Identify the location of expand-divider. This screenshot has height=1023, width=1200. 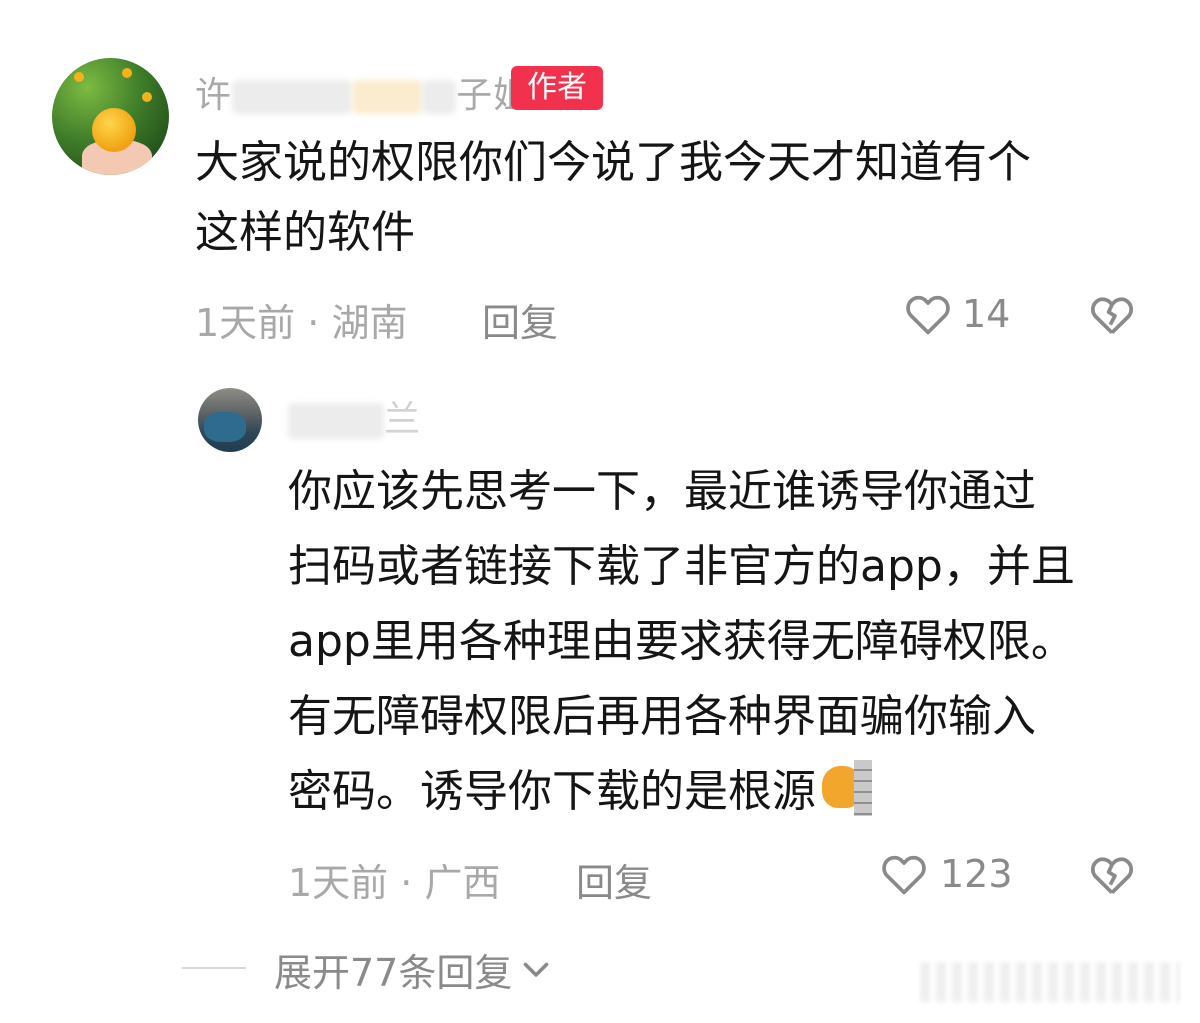
(214, 968).